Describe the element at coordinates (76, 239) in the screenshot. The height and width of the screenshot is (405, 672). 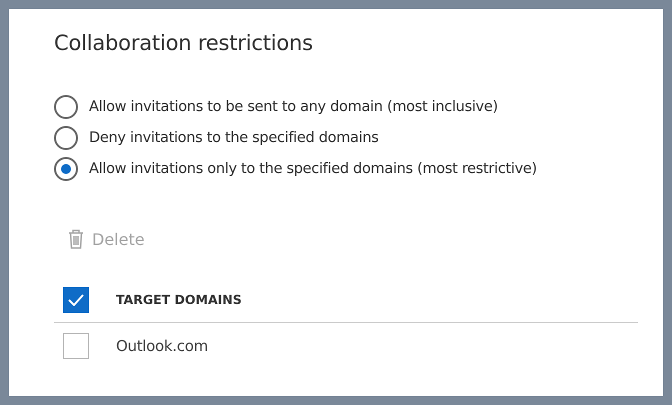
I see `trash-icon` at that location.